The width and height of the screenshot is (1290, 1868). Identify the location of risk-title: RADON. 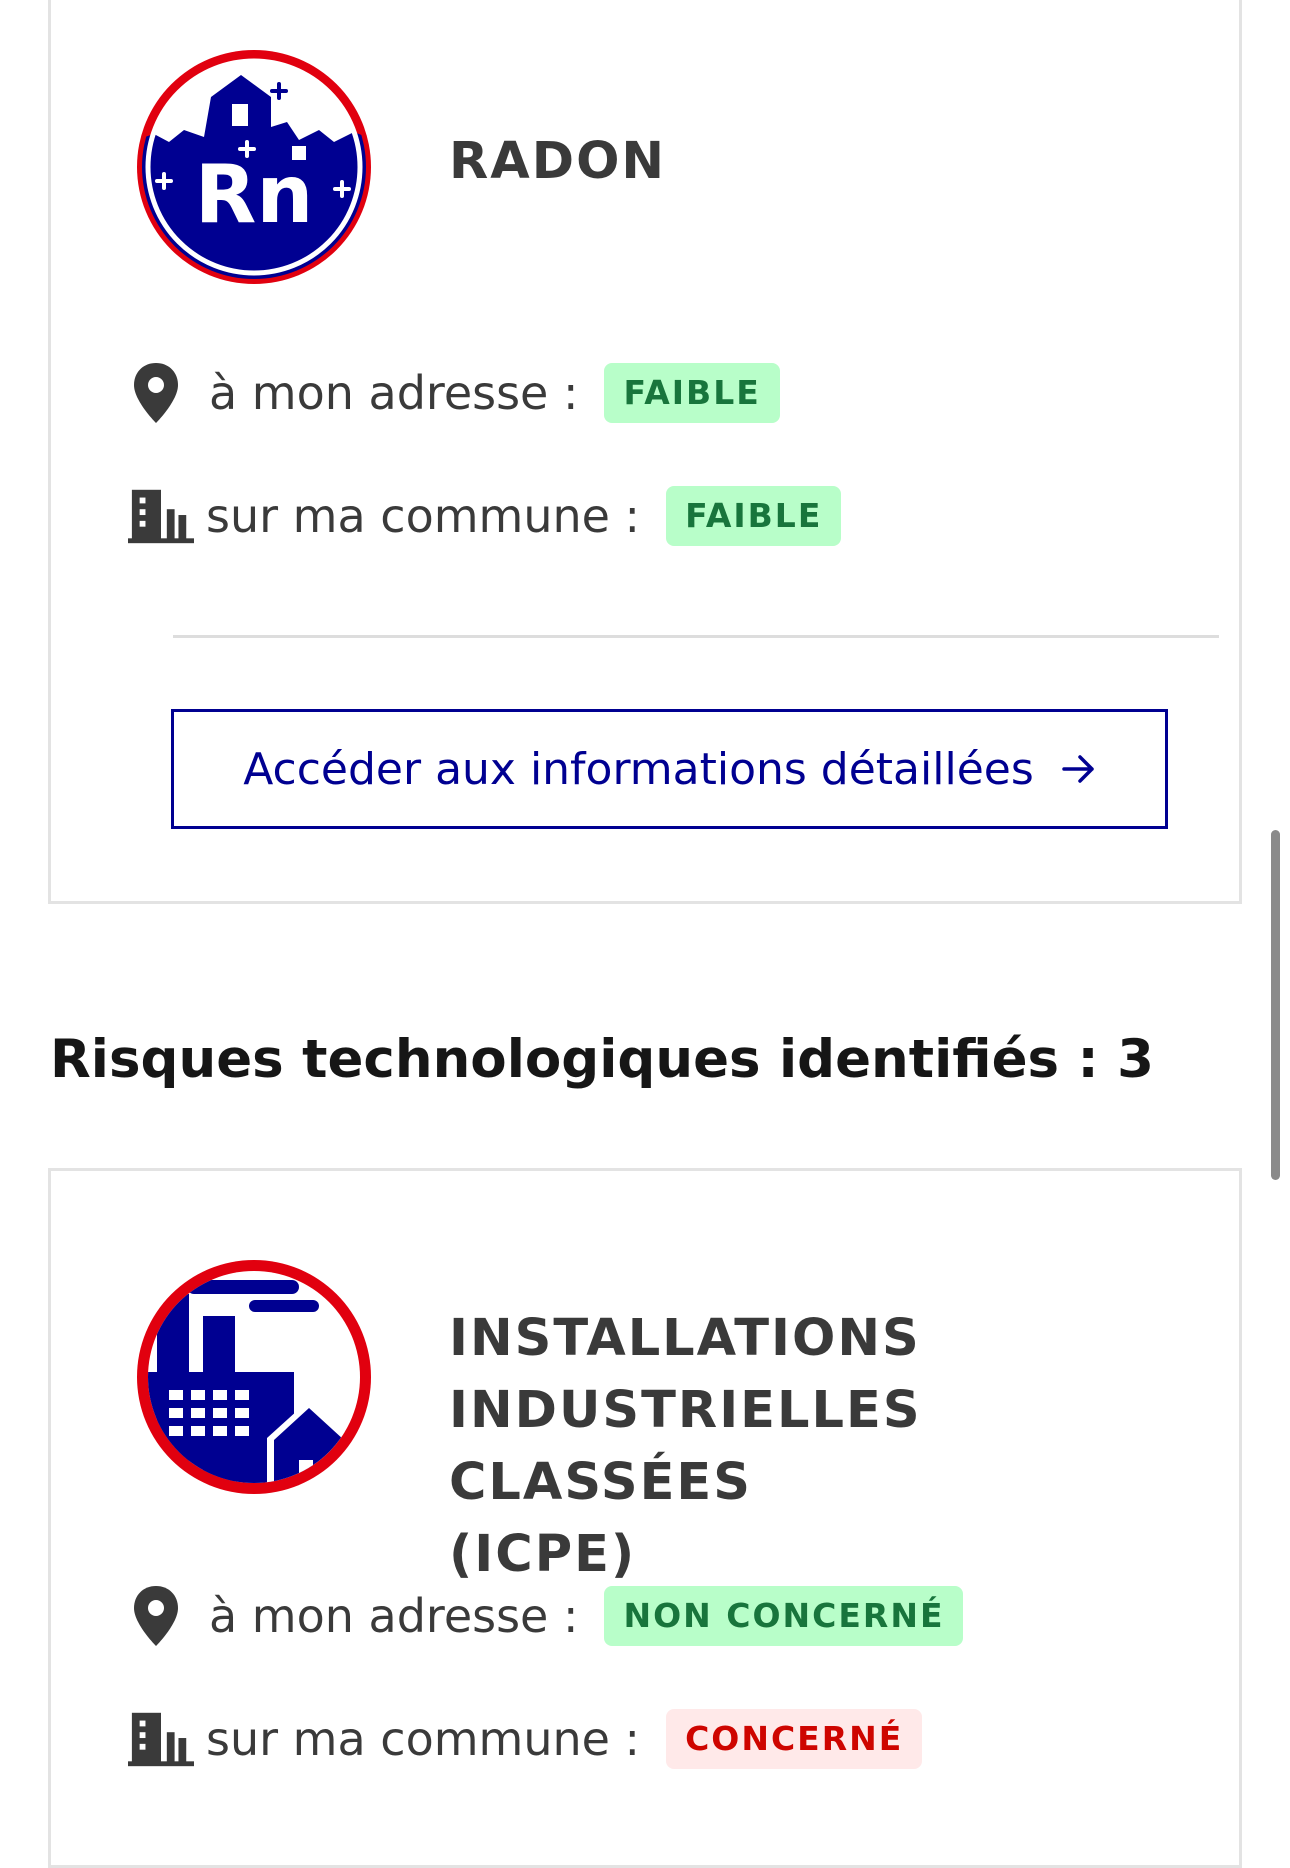
(558, 161).